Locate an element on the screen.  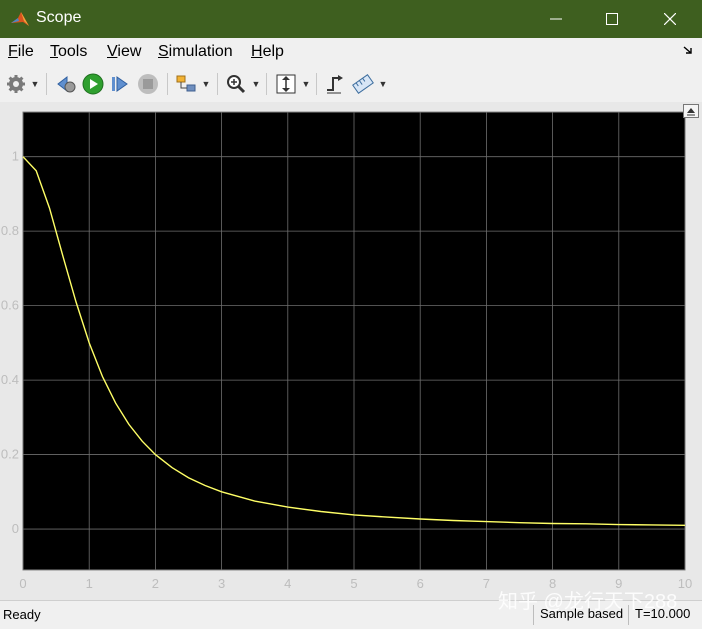
zoom-dropdown: ▼ is located at coordinates (256, 84).